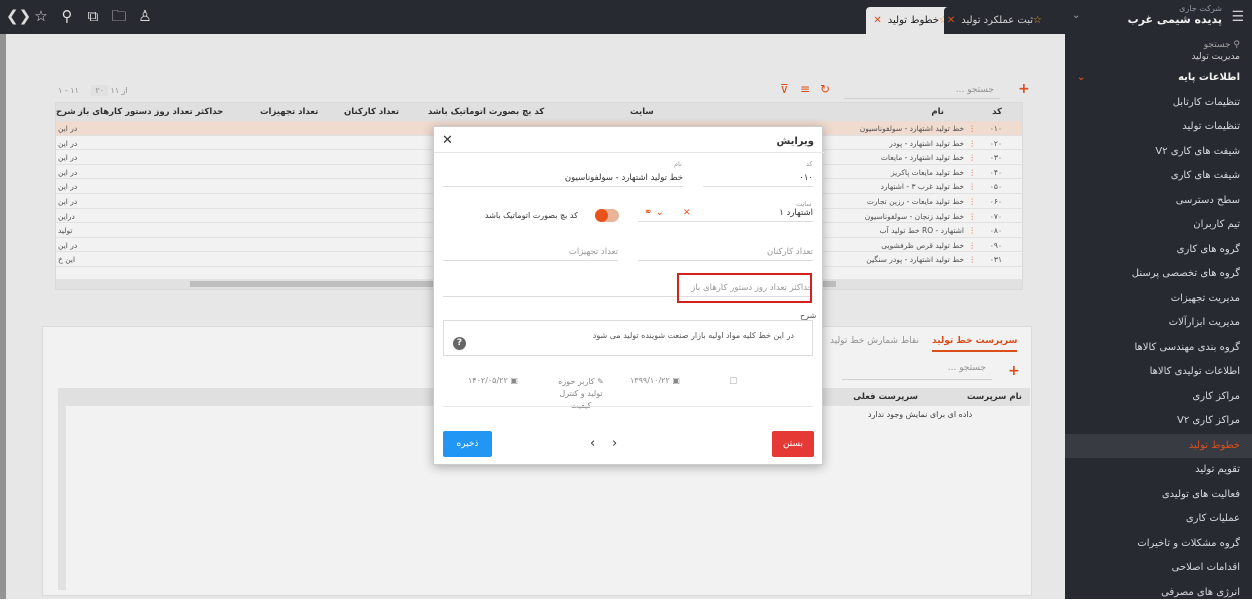 Image resolution: width=1252 pixels, height=605 pixels. What do you see at coordinates (530, 254) in the screenshot?
I see `equipment-count-field: تعداد تجهیزات` at bounding box center [530, 254].